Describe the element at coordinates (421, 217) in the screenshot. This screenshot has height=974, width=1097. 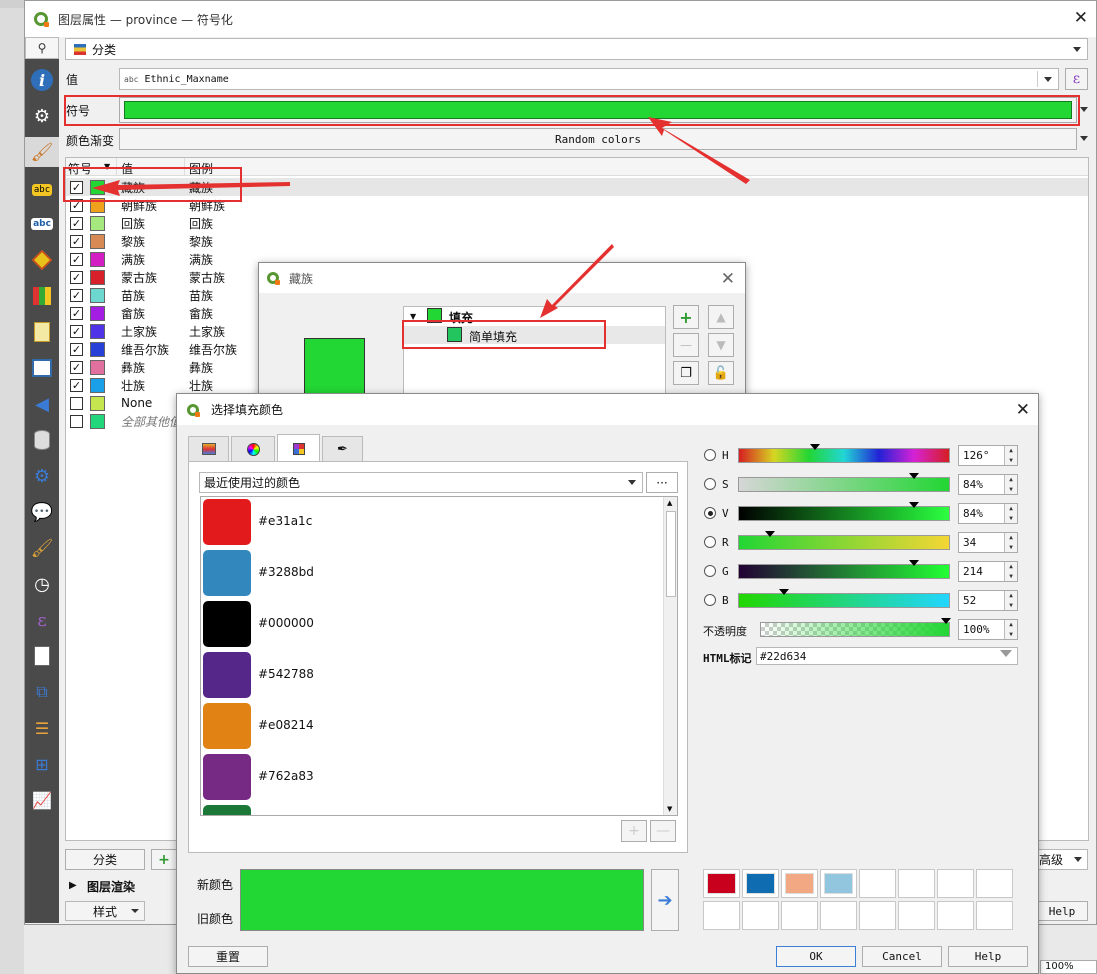
I see `annotation-arrows` at that location.